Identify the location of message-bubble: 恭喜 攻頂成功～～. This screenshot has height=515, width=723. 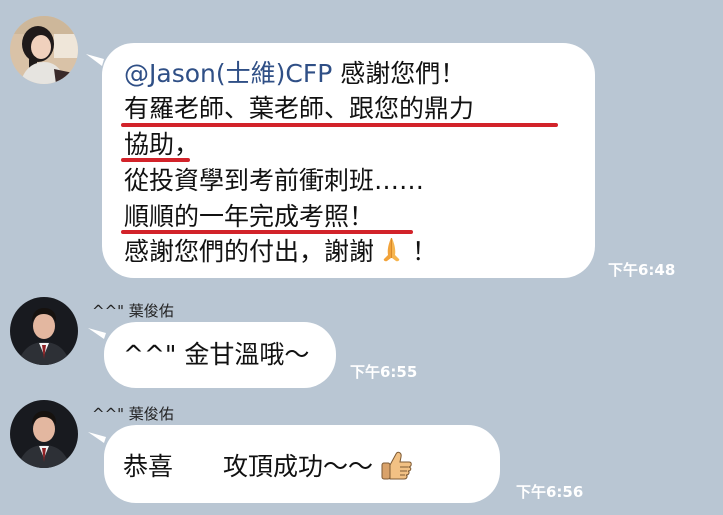
(302, 464).